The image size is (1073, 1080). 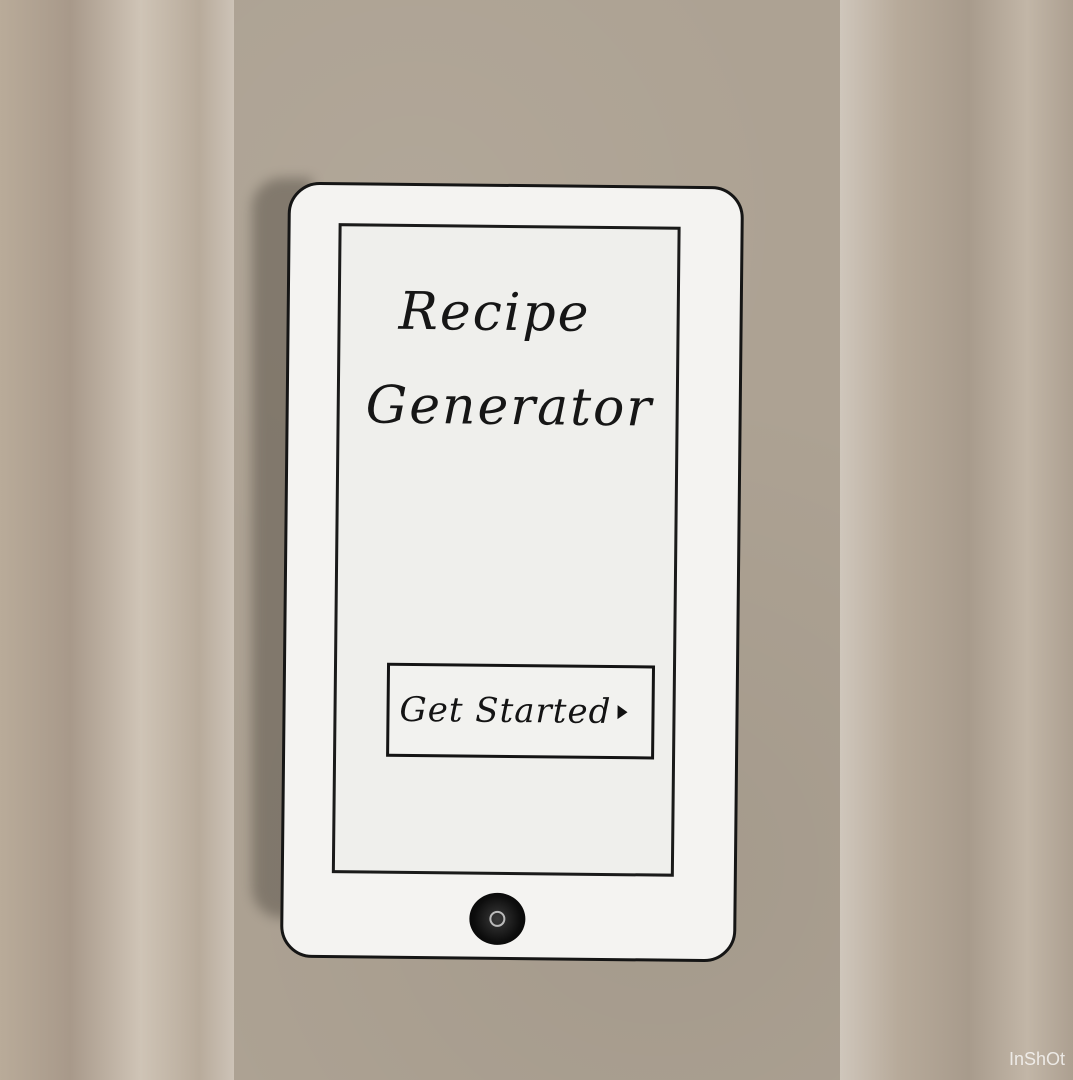 I want to click on get-started-button: Get Started, so click(x=521, y=711).